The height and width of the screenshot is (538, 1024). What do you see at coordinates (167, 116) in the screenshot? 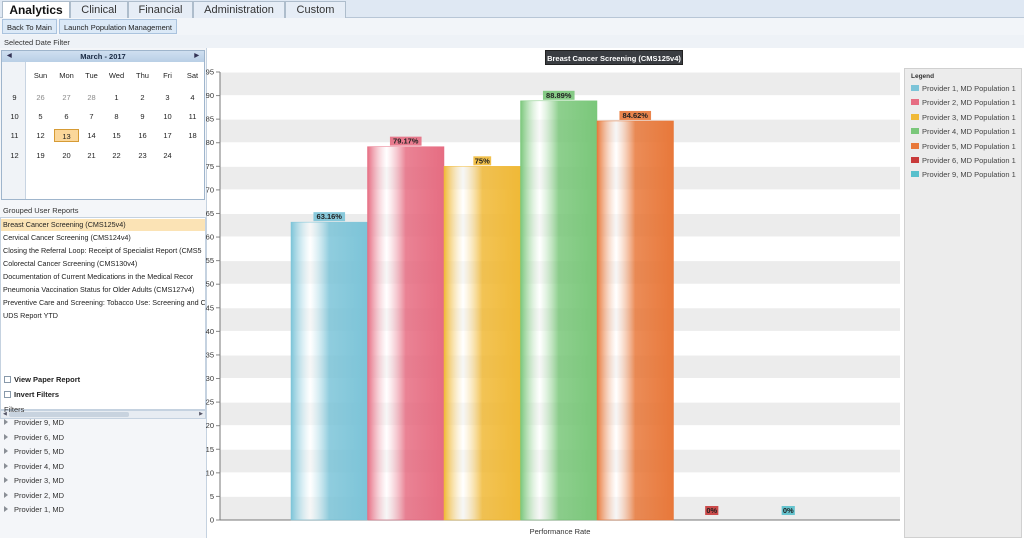
I see `calendar-day: 10` at bounding box center [167, 116].